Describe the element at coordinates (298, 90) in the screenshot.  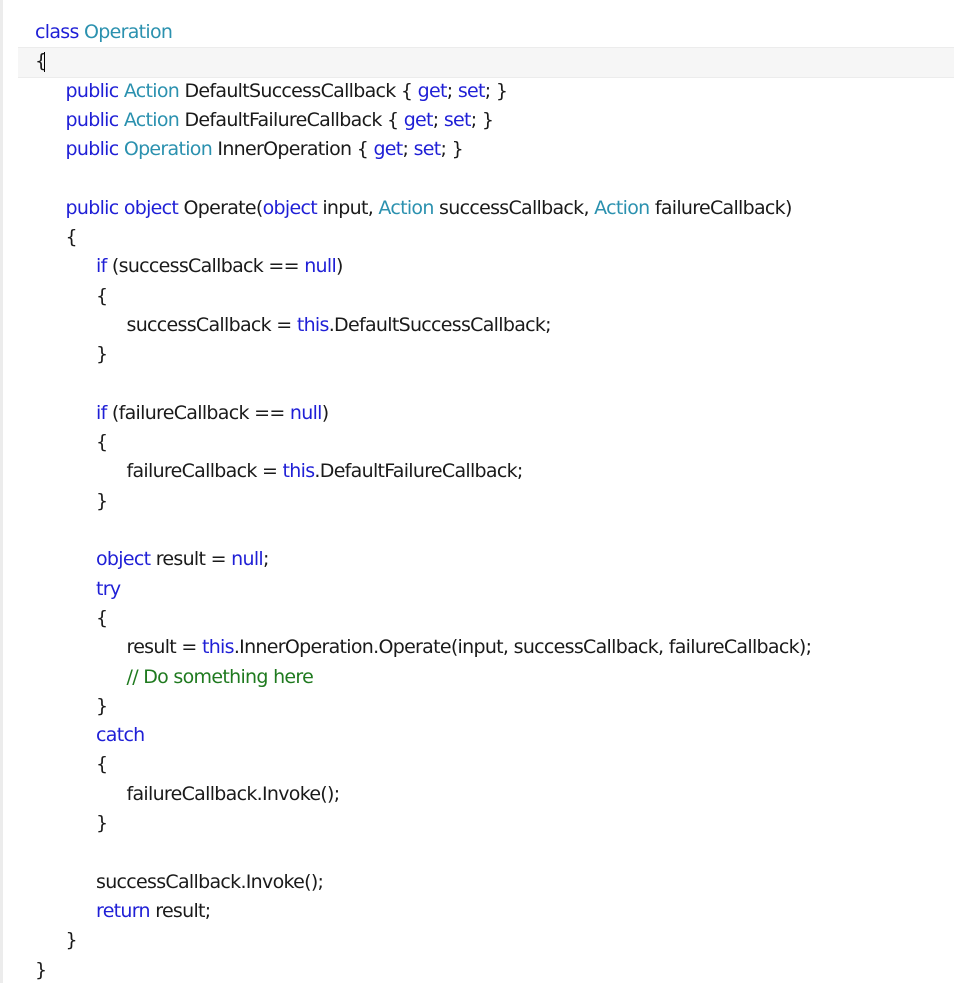
I see `code-token: DefaultSuccessCallback {` at that location.